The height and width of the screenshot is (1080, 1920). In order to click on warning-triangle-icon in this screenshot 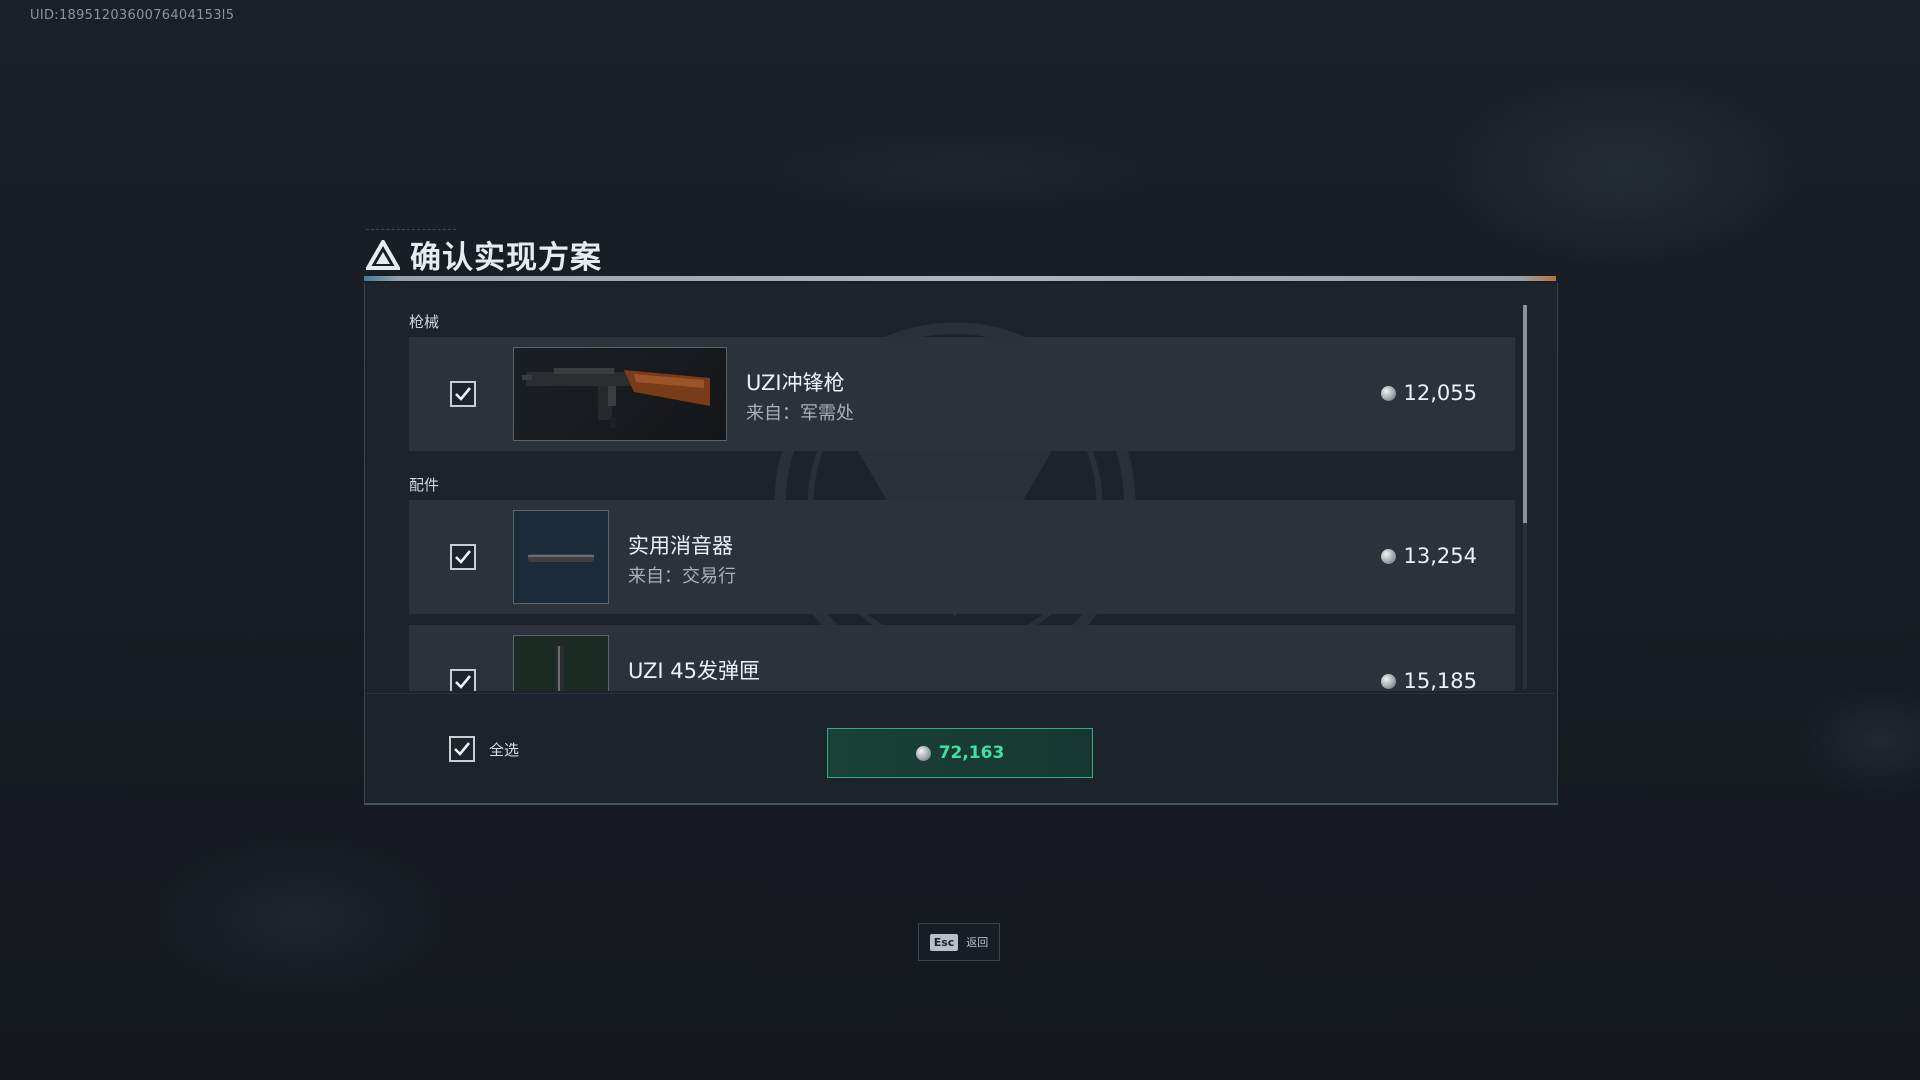, I will do `click(383, 254)`.